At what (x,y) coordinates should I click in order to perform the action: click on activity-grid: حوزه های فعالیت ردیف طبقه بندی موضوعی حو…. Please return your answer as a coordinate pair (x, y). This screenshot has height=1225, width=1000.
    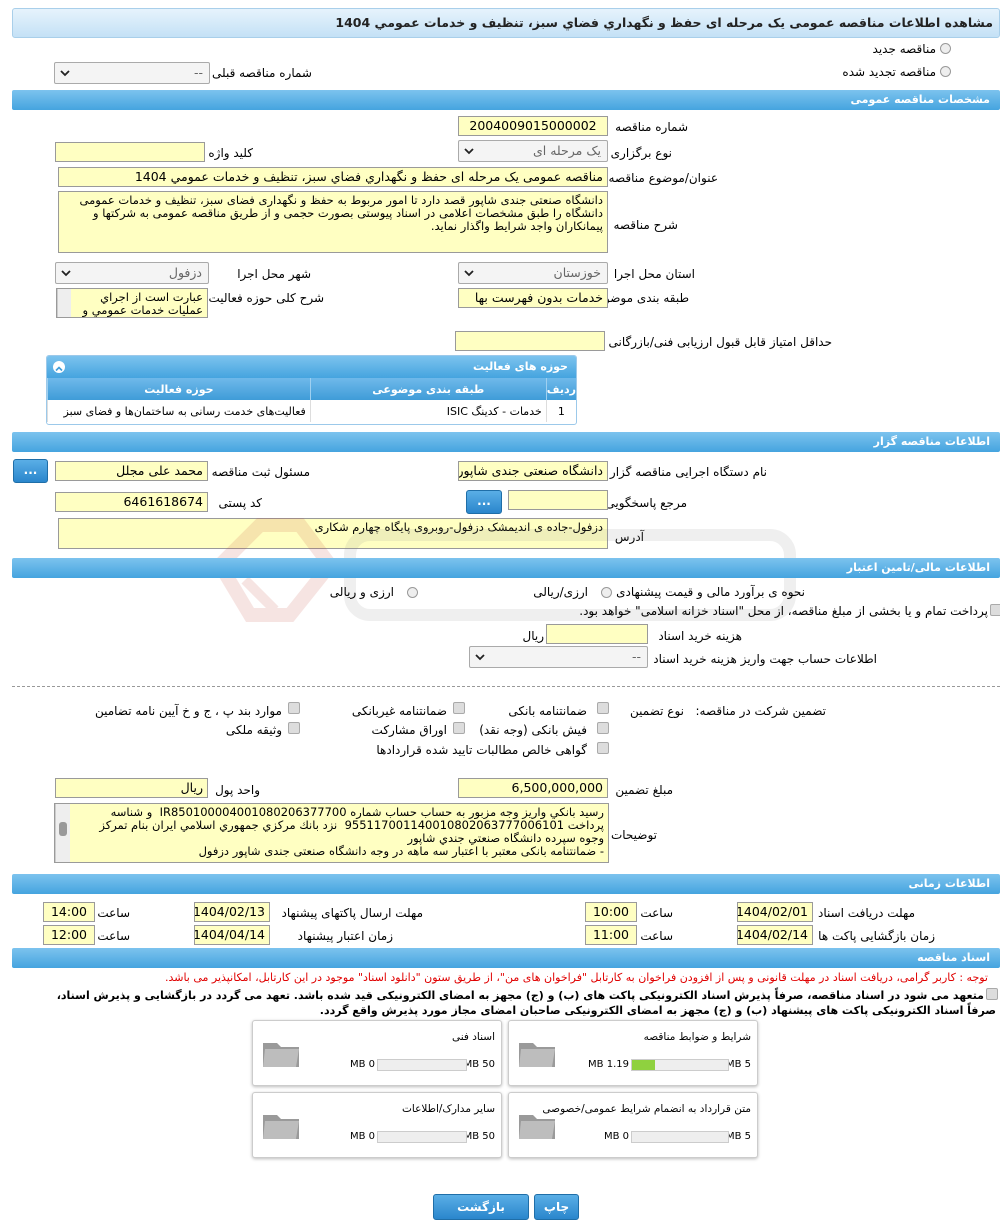
    Looking at the image, I should click on (311, 390).